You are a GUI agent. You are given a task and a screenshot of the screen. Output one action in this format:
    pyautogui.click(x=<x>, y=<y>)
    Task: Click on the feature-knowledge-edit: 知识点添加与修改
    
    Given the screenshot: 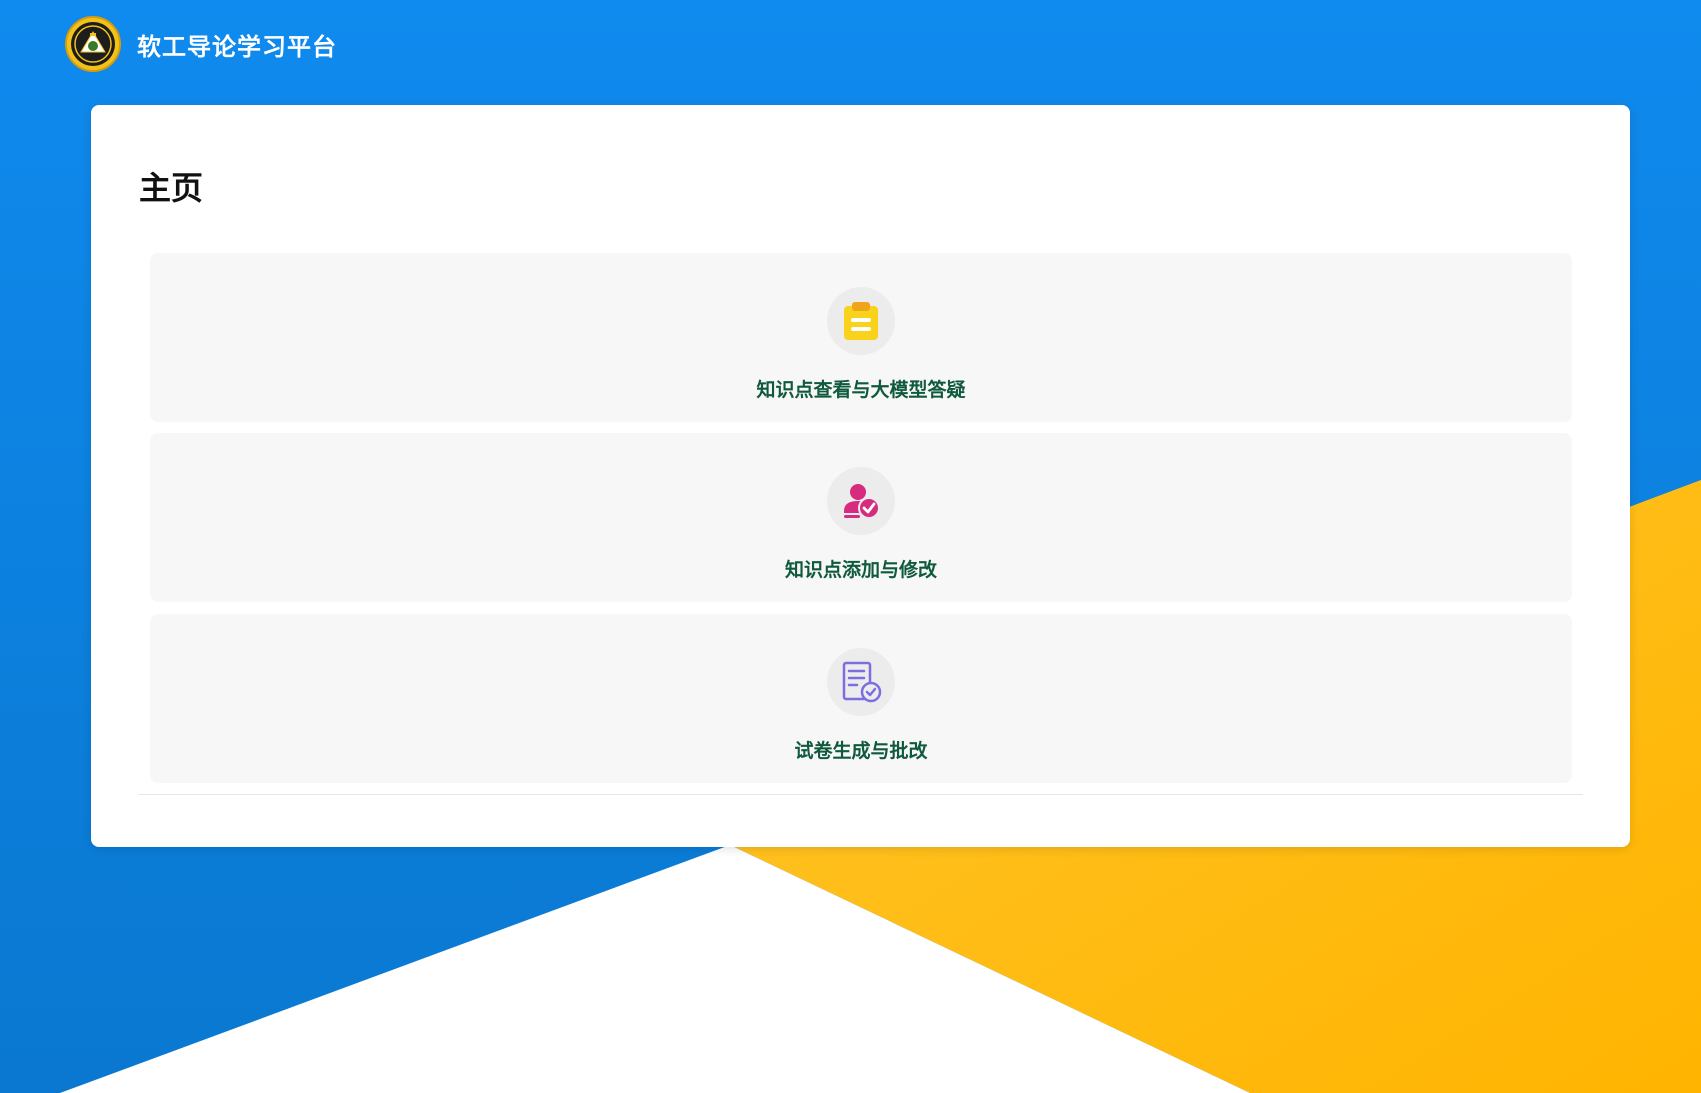 What is the action you would take?
    pyautogui.click(x=861, y=517)
    